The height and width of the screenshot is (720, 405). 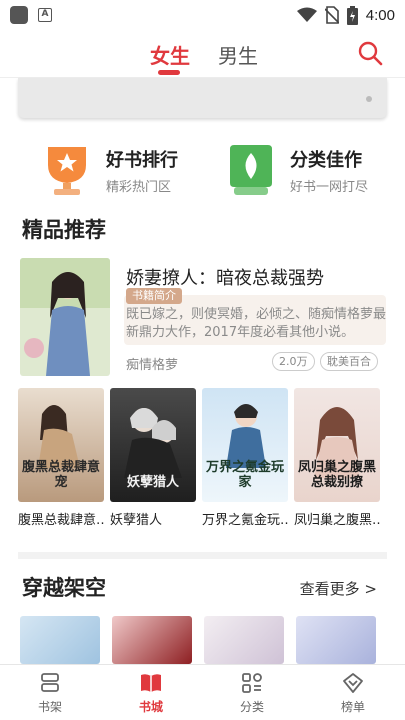 What do you see at coordinates (352, 15) in the screenshot?
I see `battery-icon` at bounding box center [352, 15].